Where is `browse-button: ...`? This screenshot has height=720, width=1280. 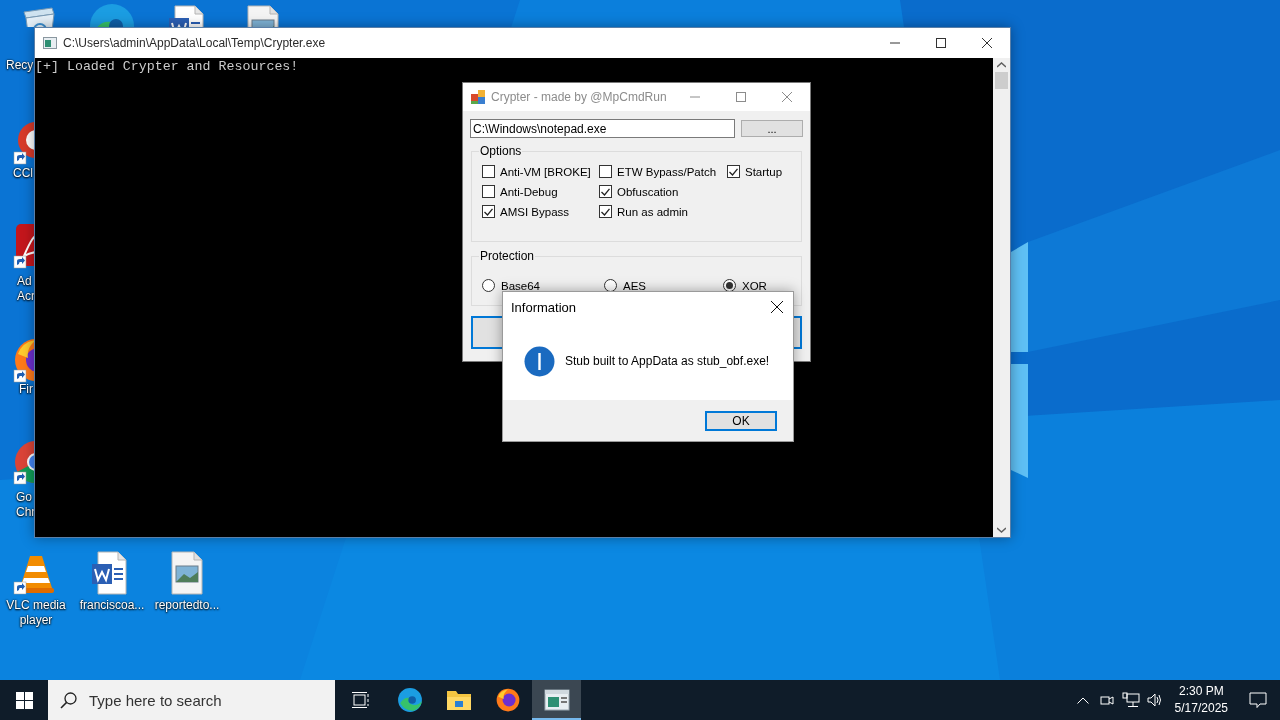
browse-button: ... is located at coordinates (772, 128).